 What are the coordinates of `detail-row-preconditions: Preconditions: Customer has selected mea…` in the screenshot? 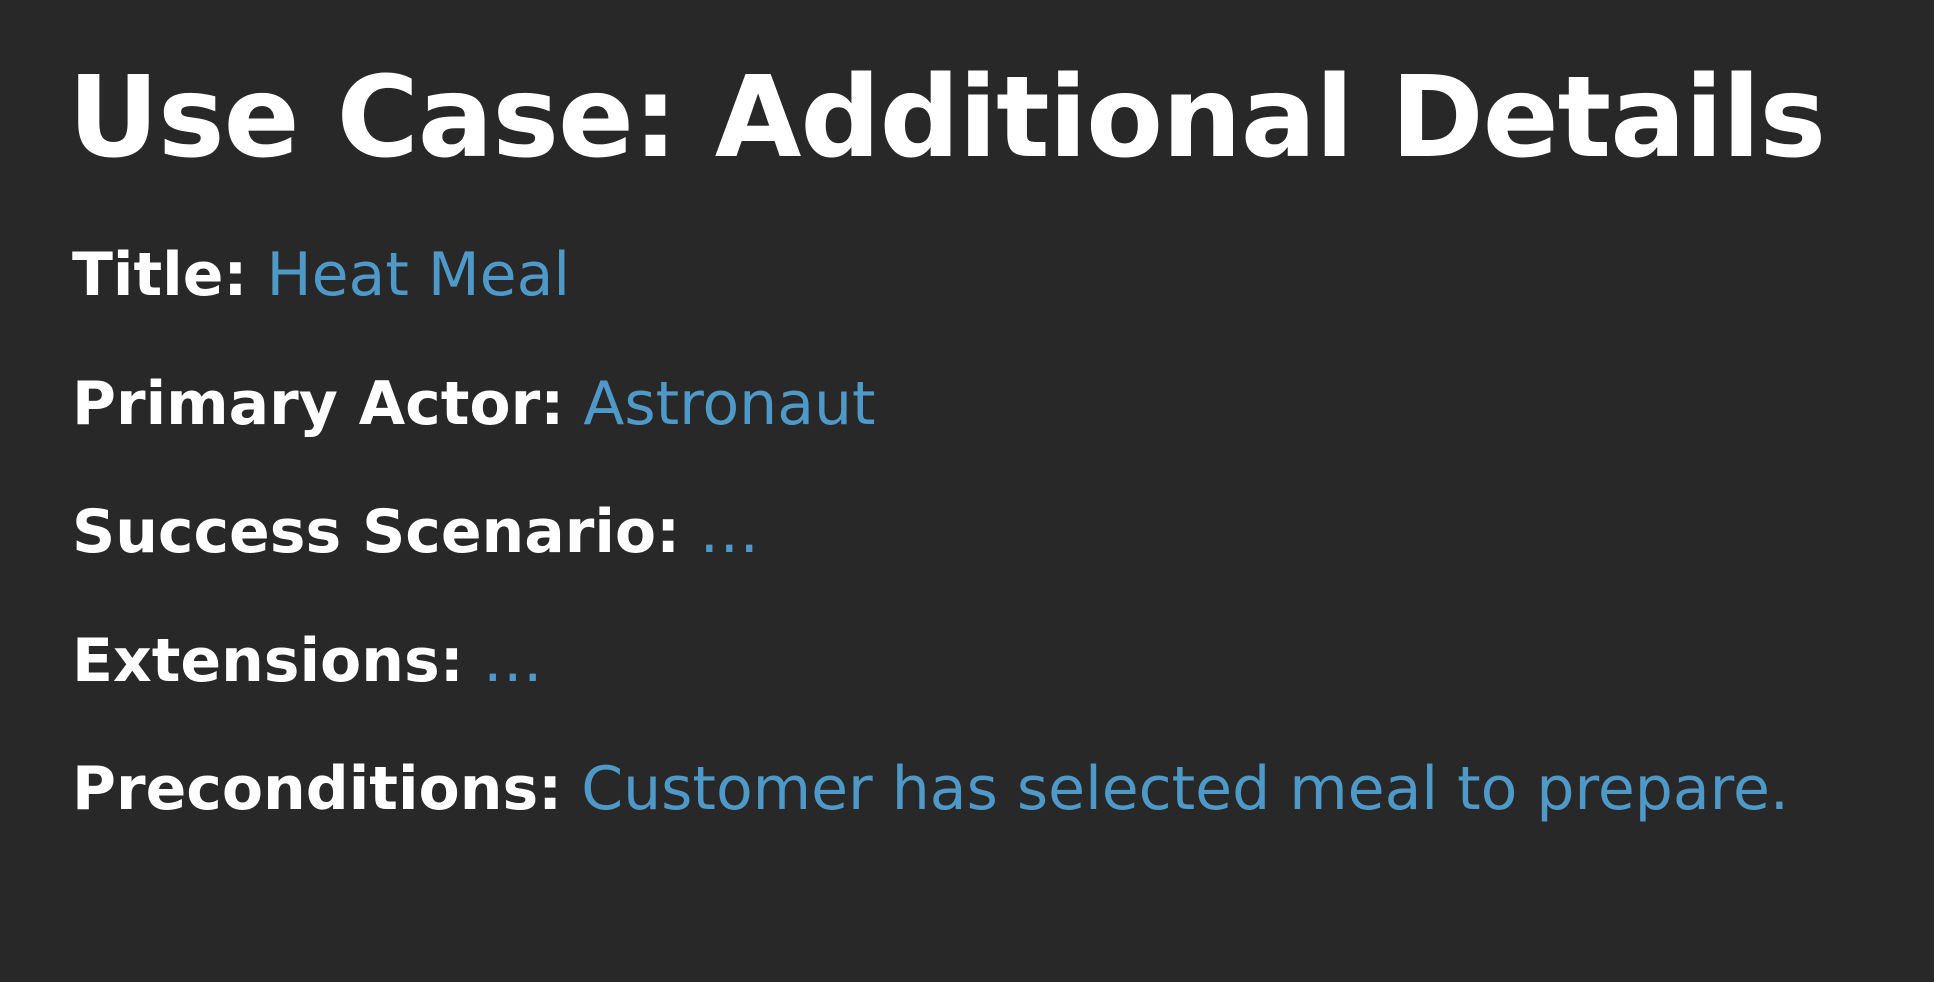 It's located at (930, 789).